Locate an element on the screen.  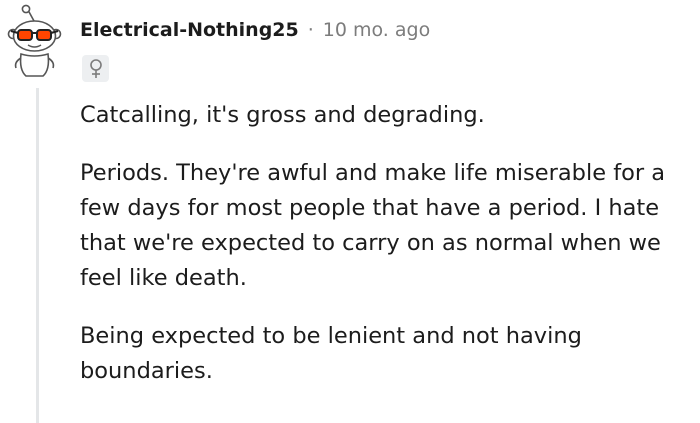
comment-paragraph: Catcalling, it's gross and degrading. is located at coordinates (282, 115).